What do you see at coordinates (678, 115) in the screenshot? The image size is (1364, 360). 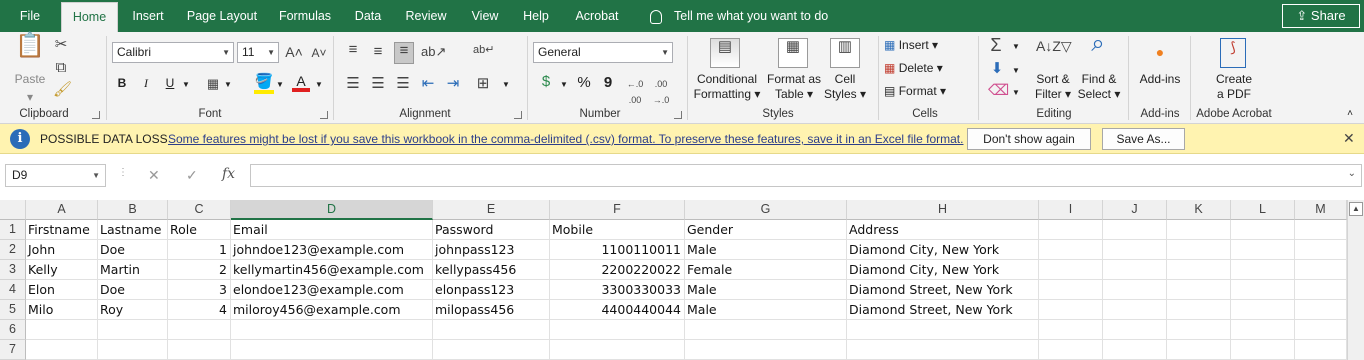 I see `number-launcher-icon` at bounding box center [678, 115].